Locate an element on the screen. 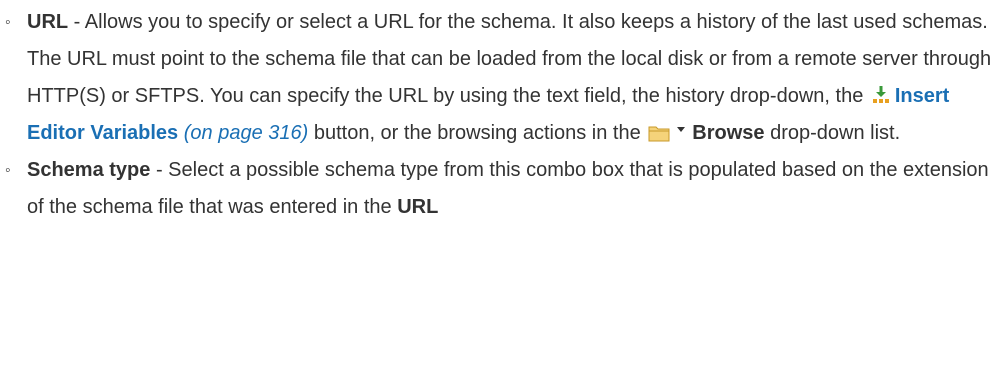 The image size is (1003, 369). option-url-description-3: drop-down list. is located at coordinates (832, 133).